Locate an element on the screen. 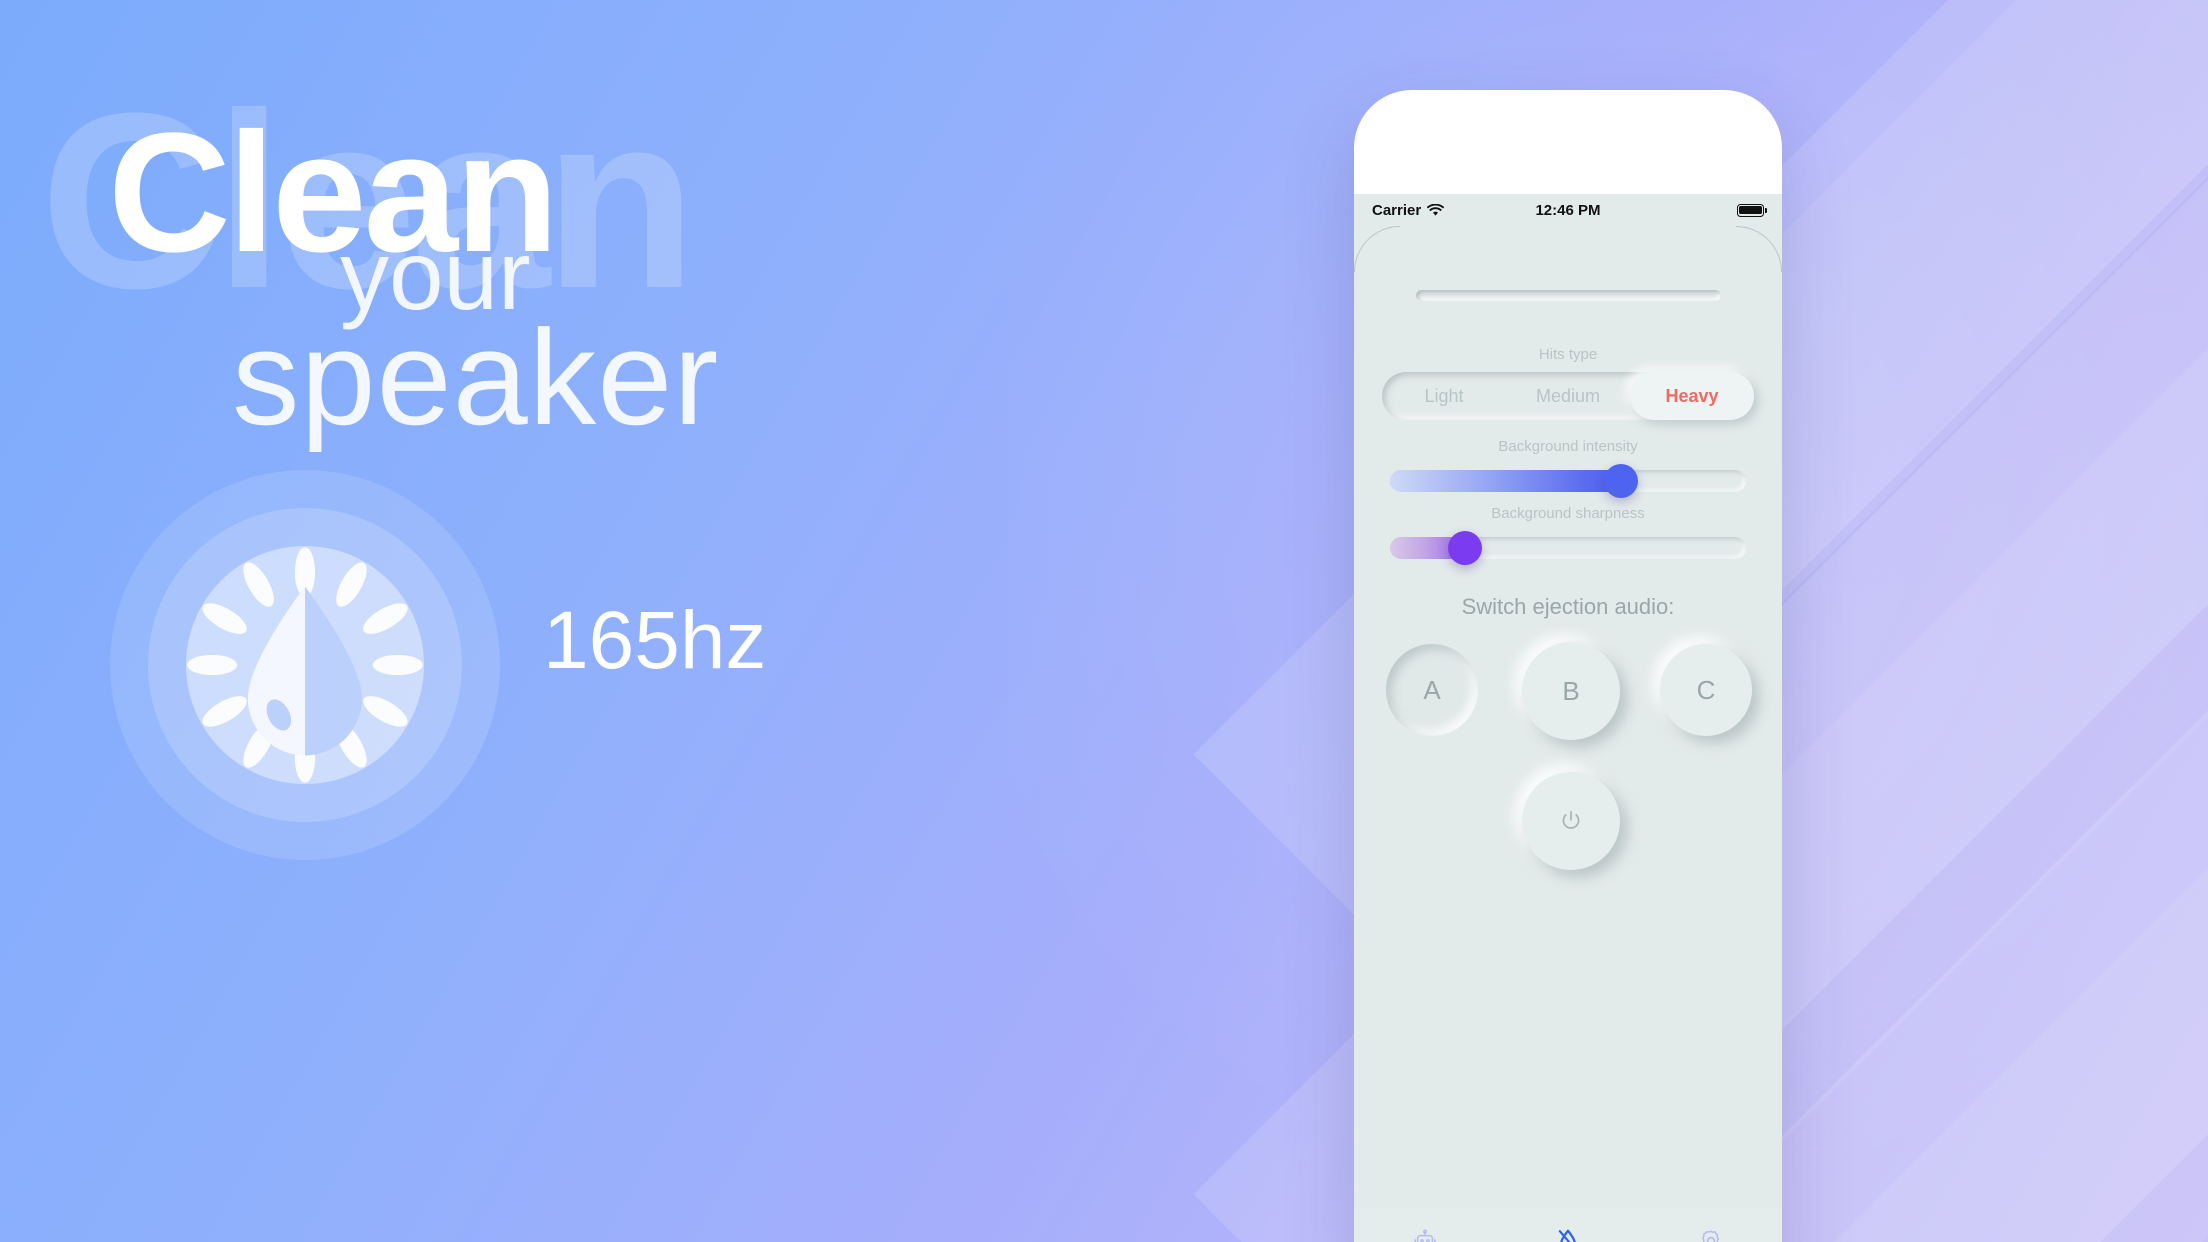 This screenshot has width=2208, height=1242. bottom-tab-bar: Auto Eject Manual Eject Settings is located at coordinates (1568, 1225).